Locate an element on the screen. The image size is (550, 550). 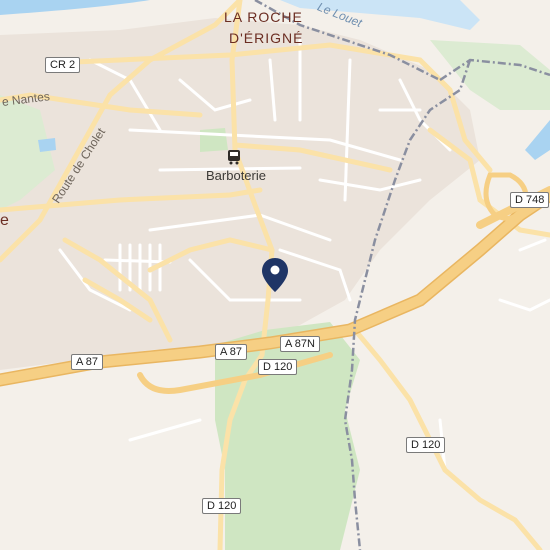
road-shield-cr2: CR 2 is located at coordinates (63, 65).